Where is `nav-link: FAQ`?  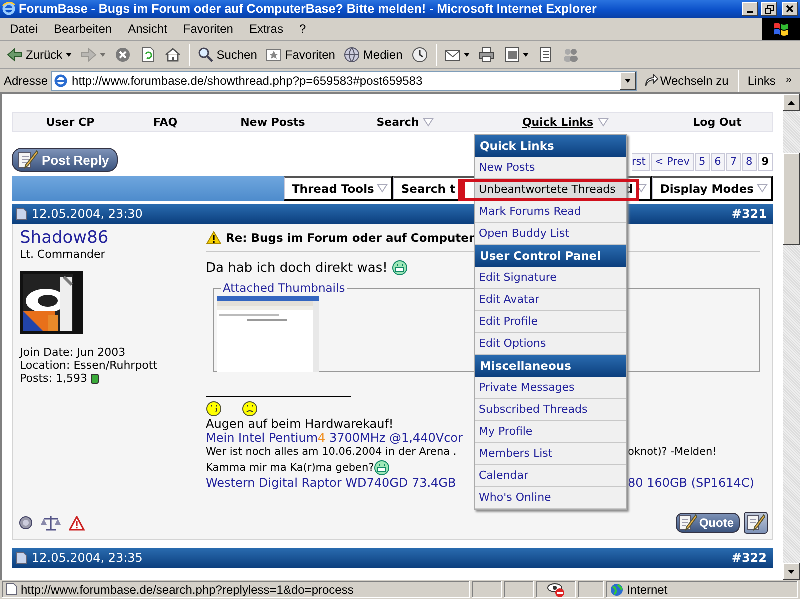 nav-link: FAQ is located at coordinates (165, 122).